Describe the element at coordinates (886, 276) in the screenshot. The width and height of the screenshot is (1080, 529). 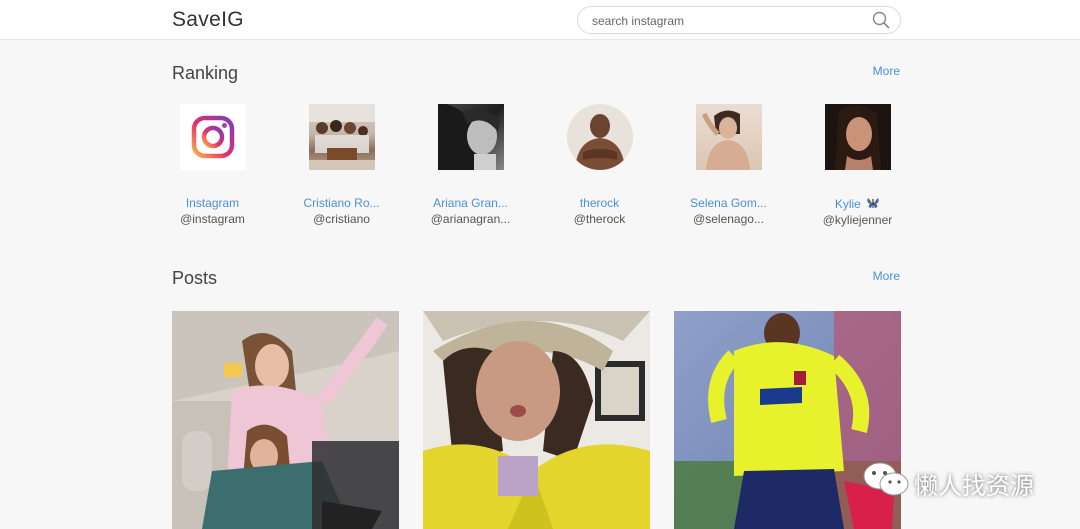
I see `posts-more-link: More` at that location.